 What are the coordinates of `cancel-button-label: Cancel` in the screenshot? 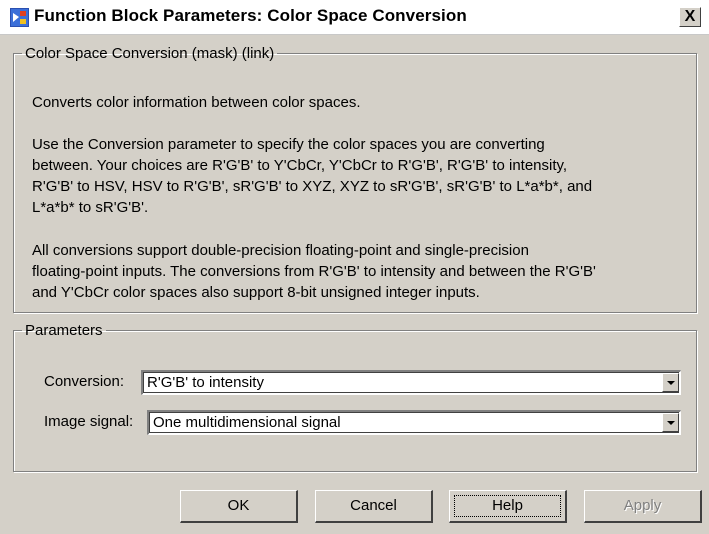 It's located at (373, 505).